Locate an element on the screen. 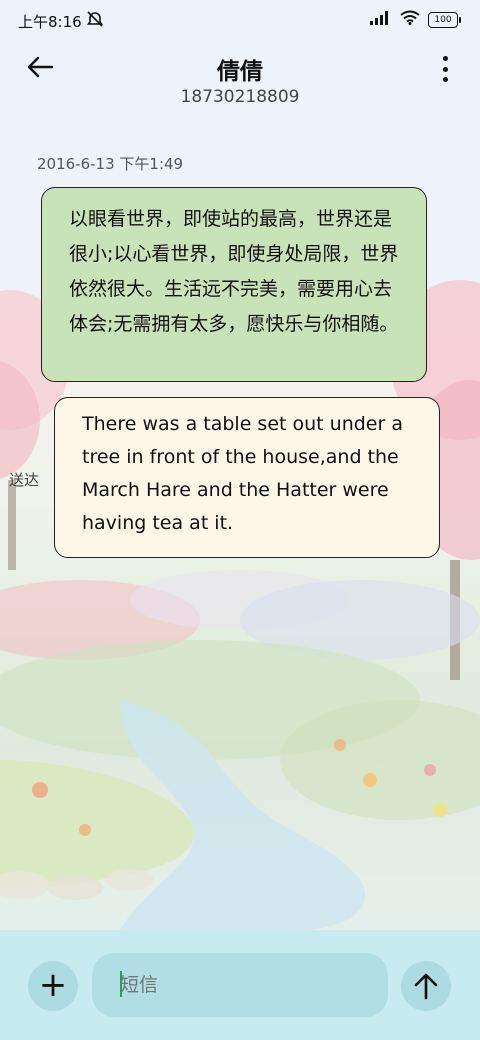 The width and height of the screenshot is (480, 1040). battery-indicator: 100 is located at coordinates (444, 19).